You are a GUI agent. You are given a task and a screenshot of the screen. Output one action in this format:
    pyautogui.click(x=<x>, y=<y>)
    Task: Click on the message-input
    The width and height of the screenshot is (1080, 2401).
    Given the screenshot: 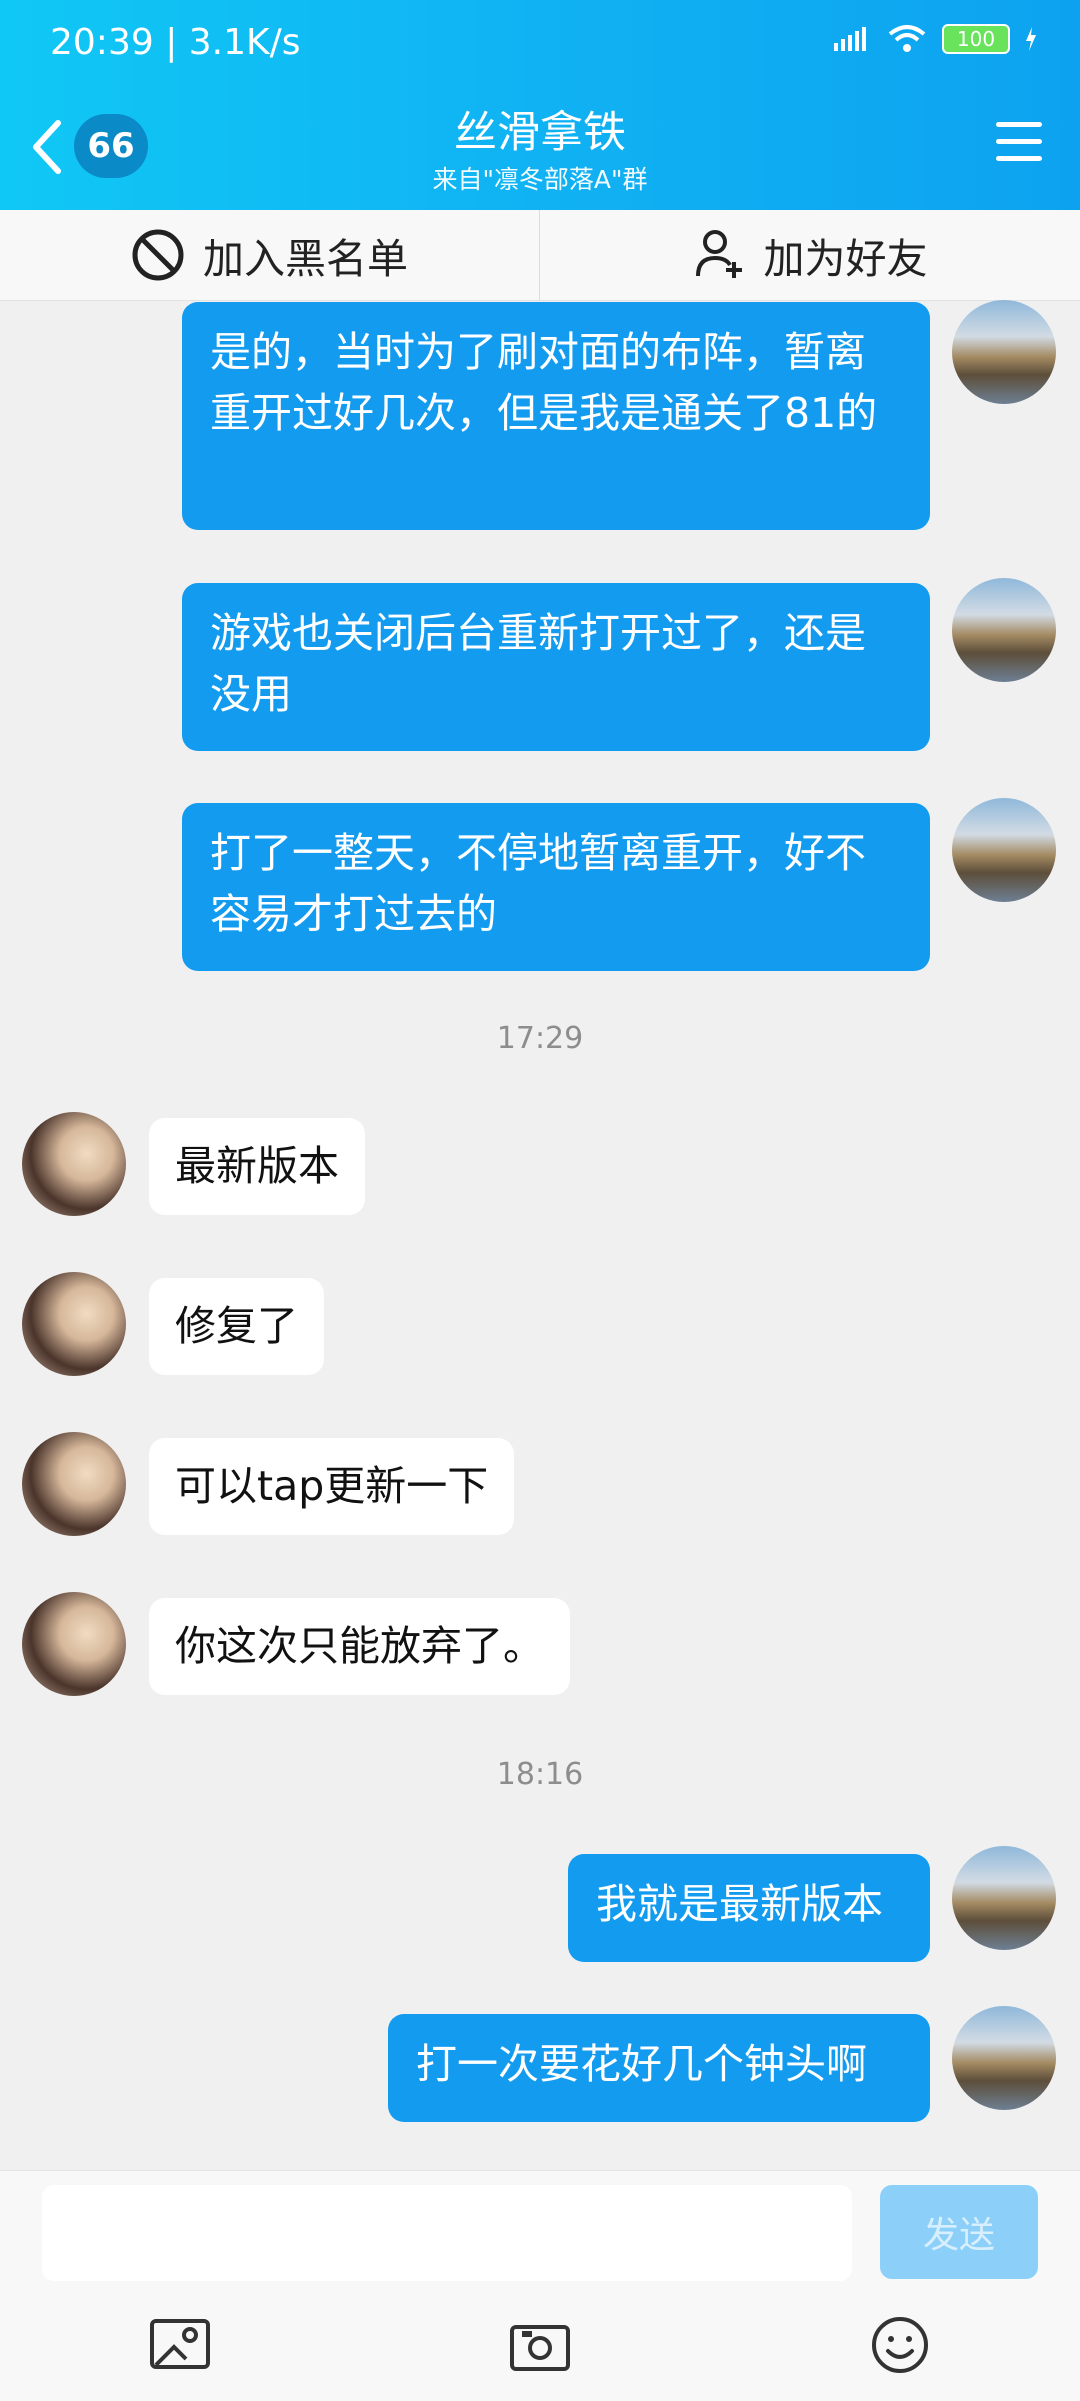 What is the action you would take?
    pyautogui.click(x=447, y=2233)
    